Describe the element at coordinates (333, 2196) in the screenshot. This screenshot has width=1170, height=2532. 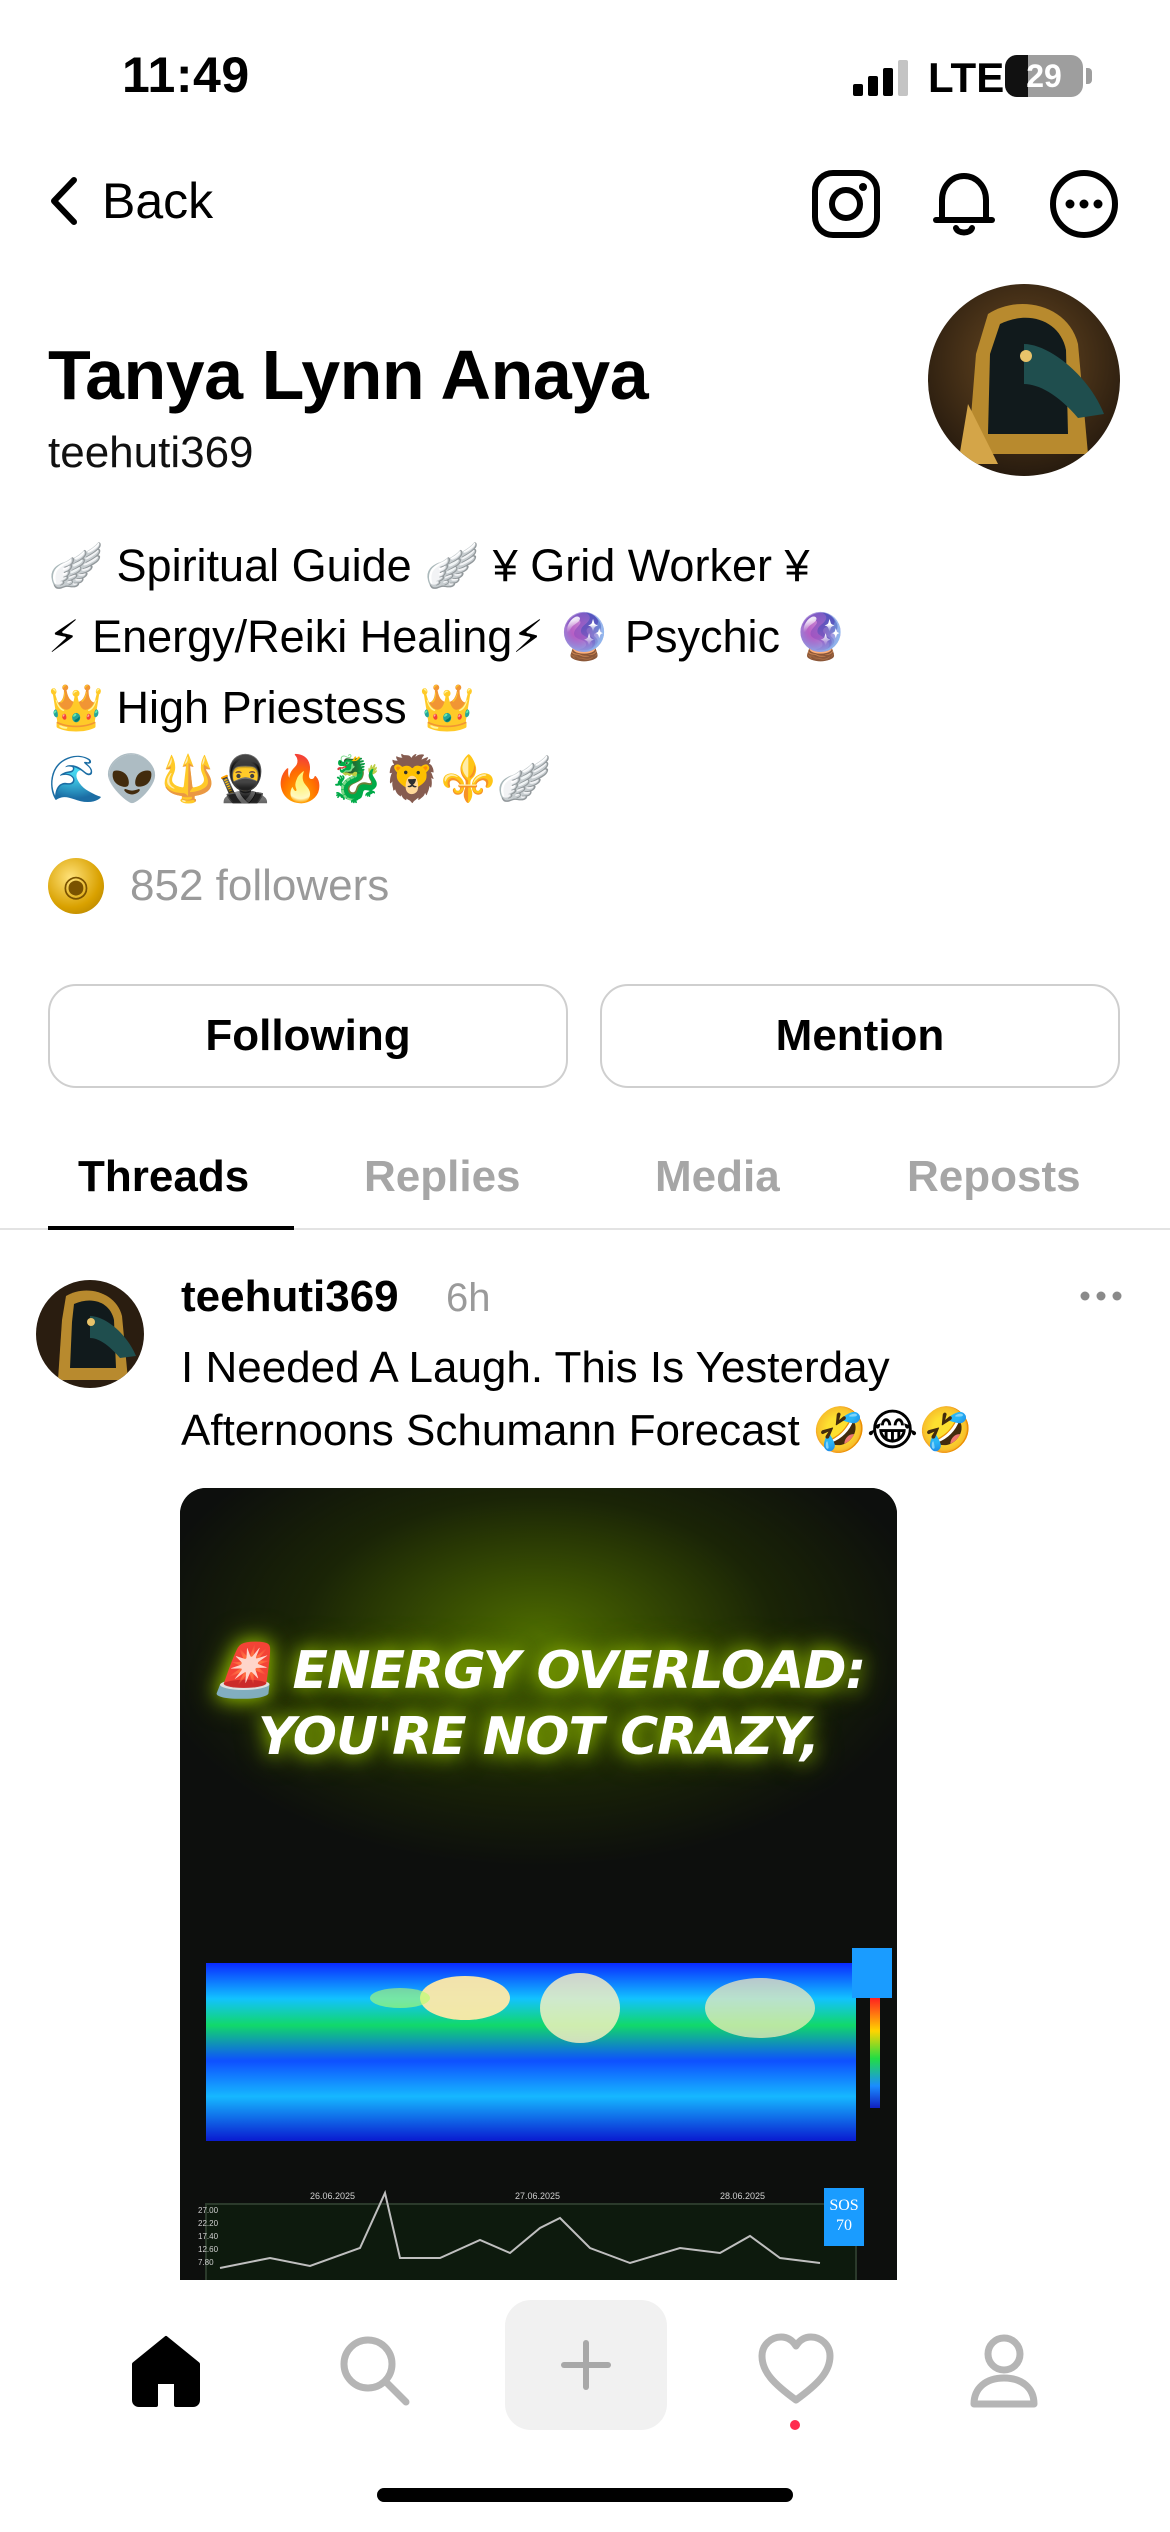
I see `chart-date-label: 26.06.2025` at that location.